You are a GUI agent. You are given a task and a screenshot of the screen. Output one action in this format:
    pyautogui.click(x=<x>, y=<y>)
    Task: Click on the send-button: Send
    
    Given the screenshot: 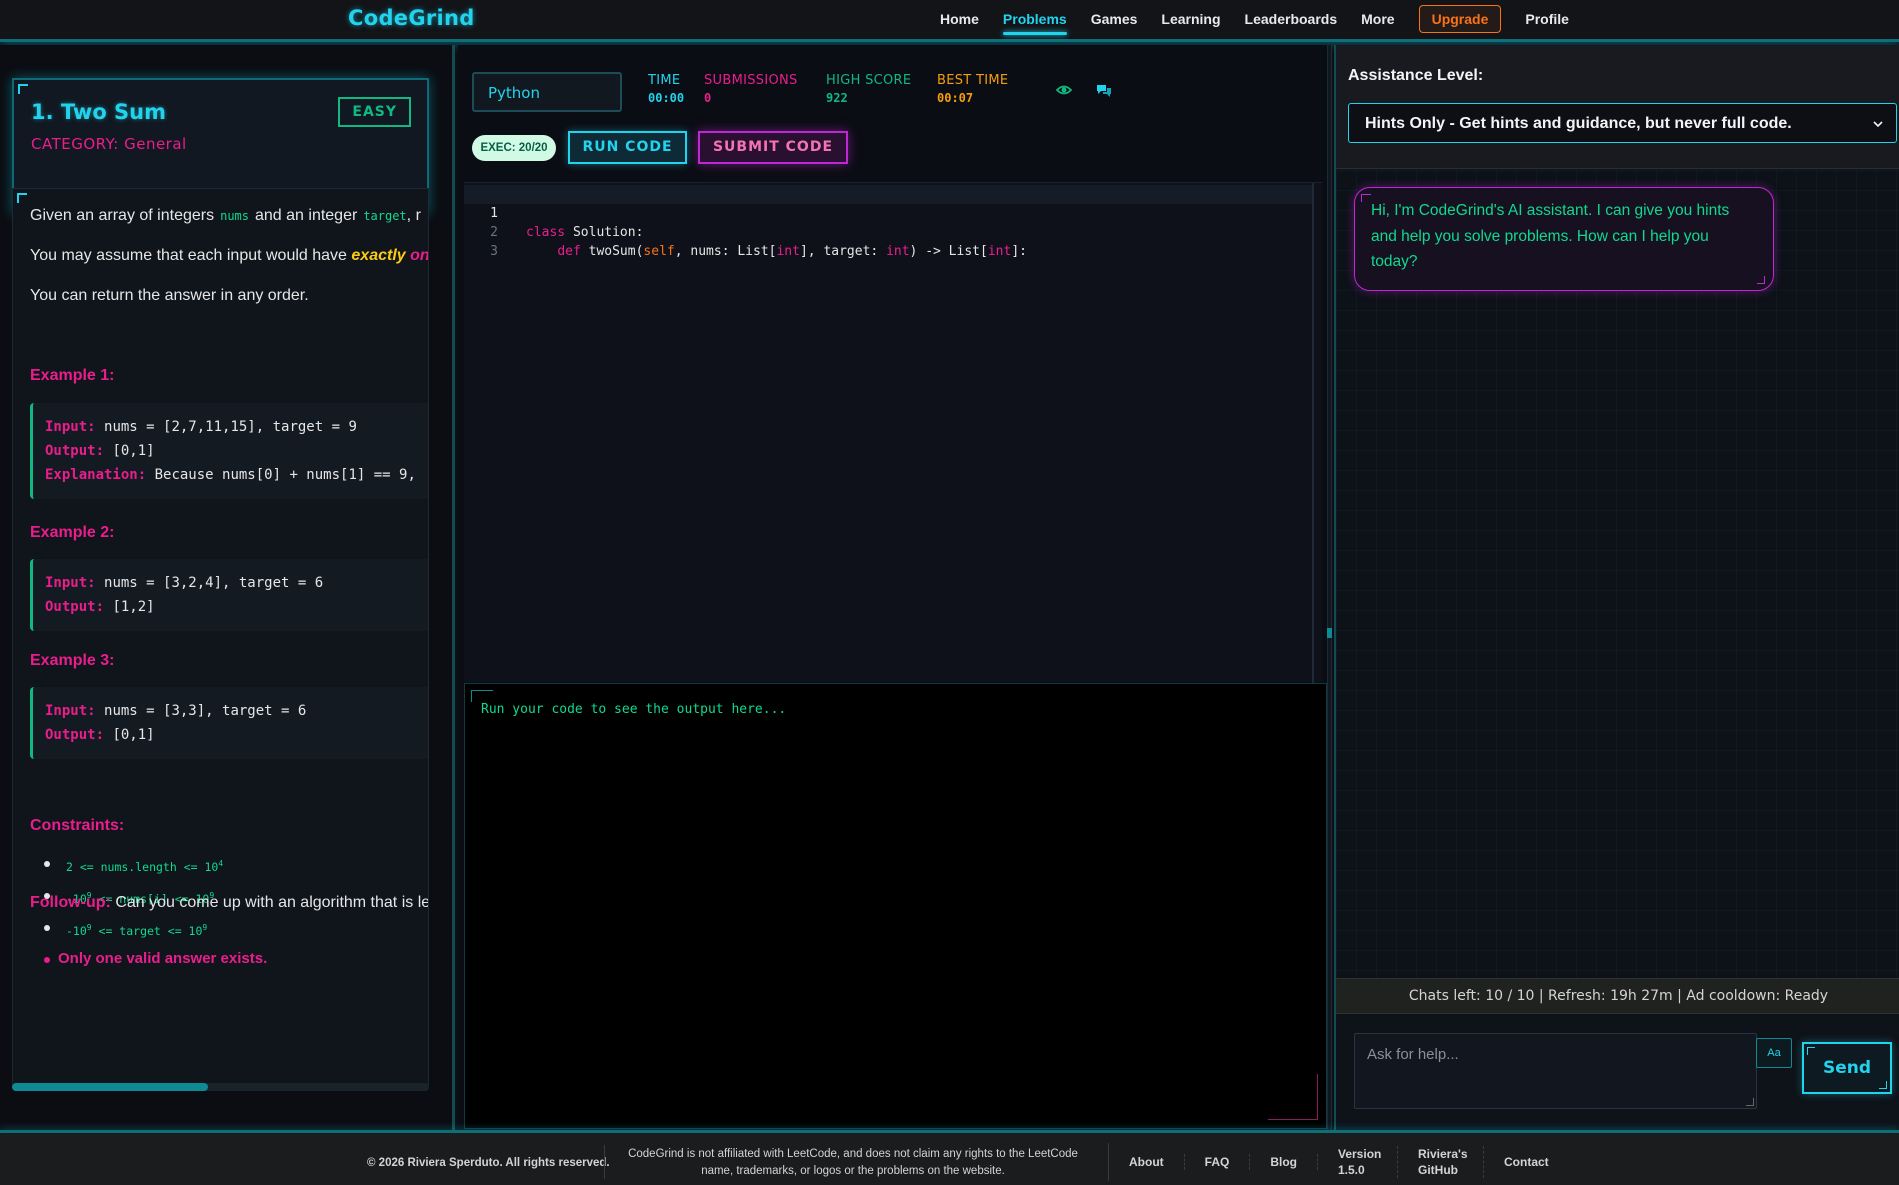 What is the action you would take?
    pyautogui.click(x=1847, y=1068)
    